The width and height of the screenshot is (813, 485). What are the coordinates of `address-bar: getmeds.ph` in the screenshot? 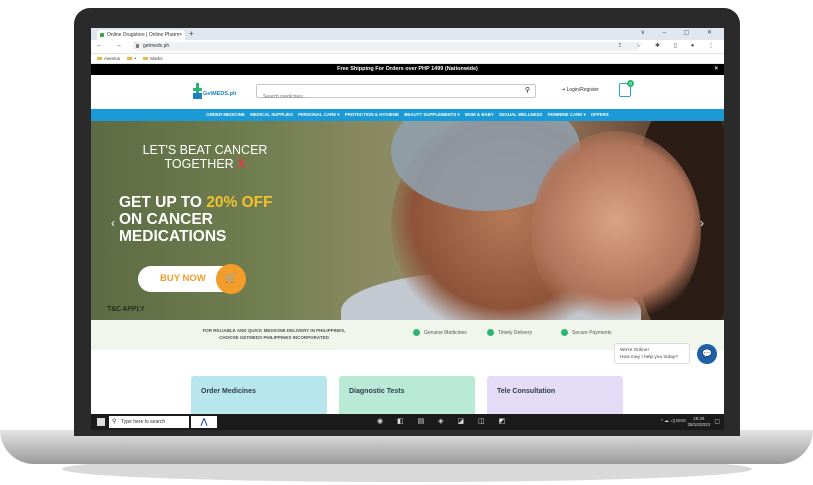 It's located at (386, 46).